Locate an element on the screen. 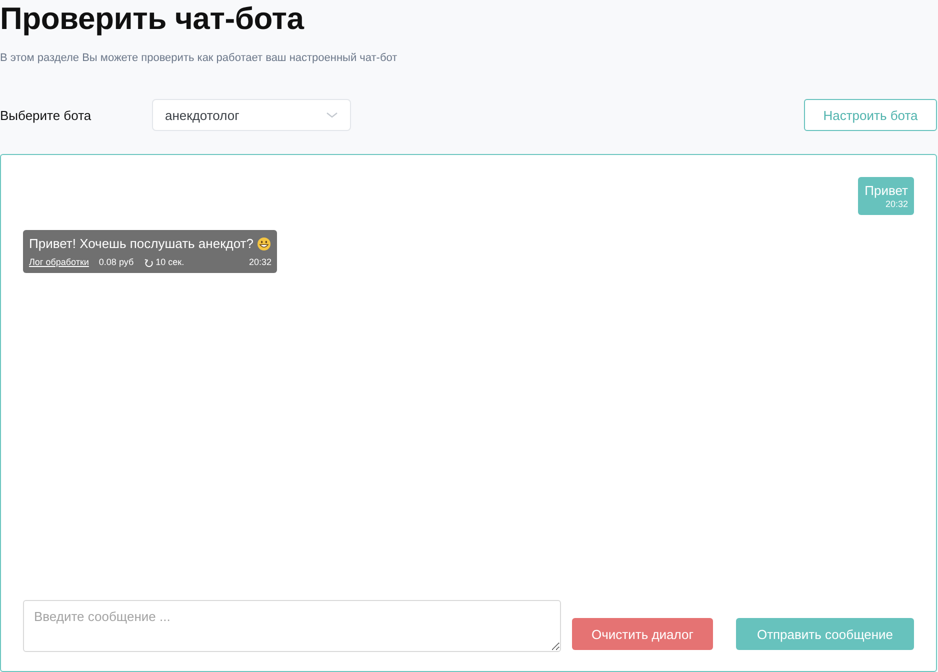 The image size is (938, 672). refresh-icon is located at coordinates (148, 262).